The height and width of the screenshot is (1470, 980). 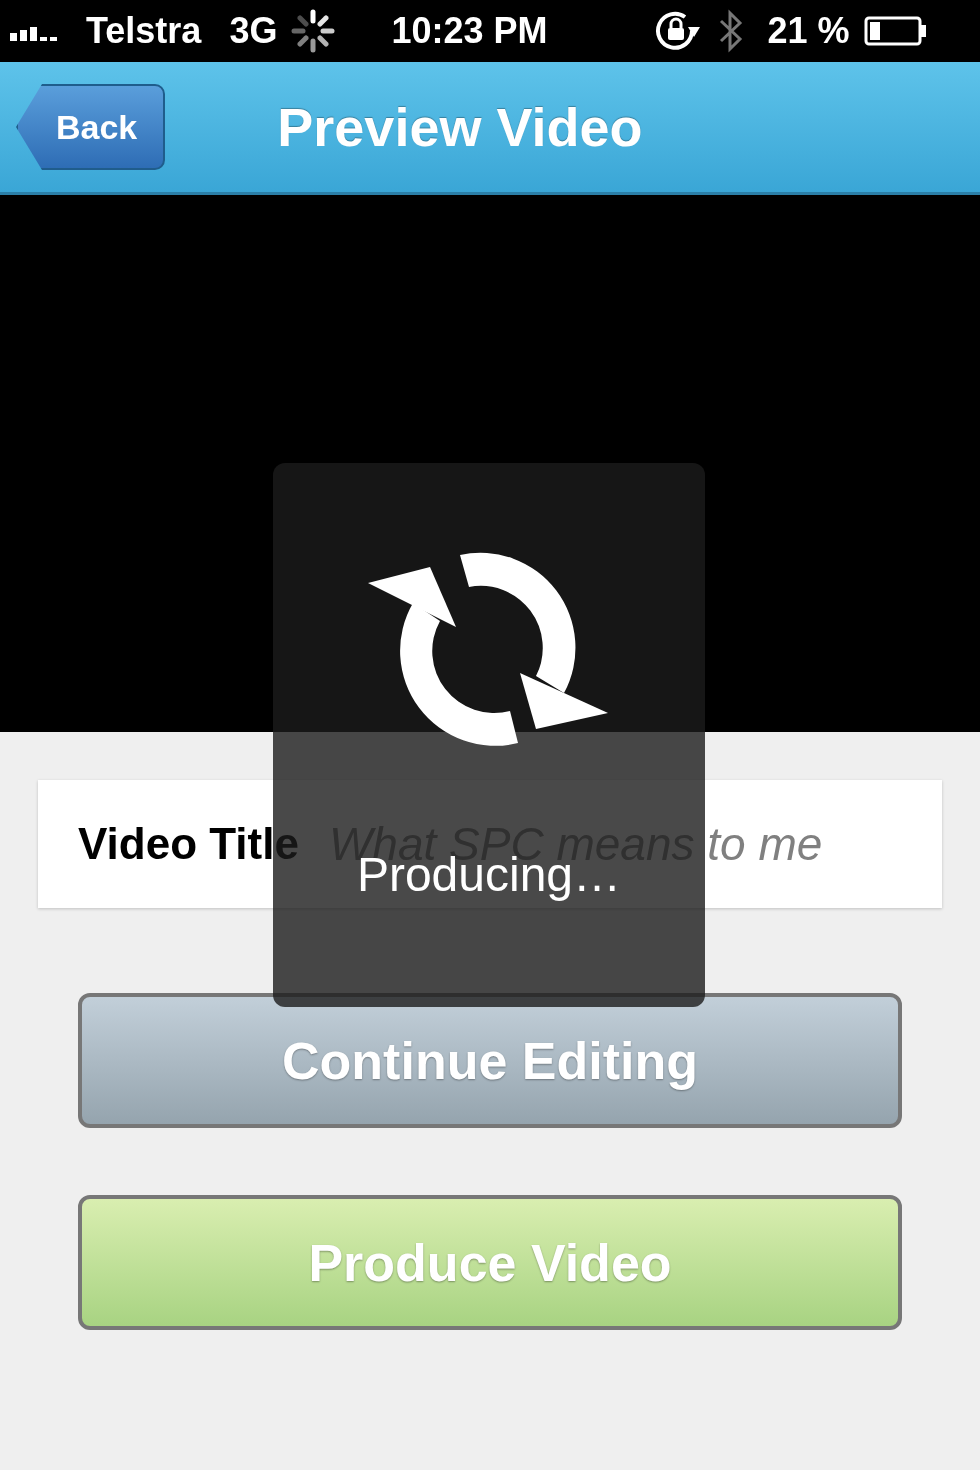 What do you see at coordinates (808, 31) in the screenshot?
I see `battery-percent: 21 %` at bounding box center [808, 31].